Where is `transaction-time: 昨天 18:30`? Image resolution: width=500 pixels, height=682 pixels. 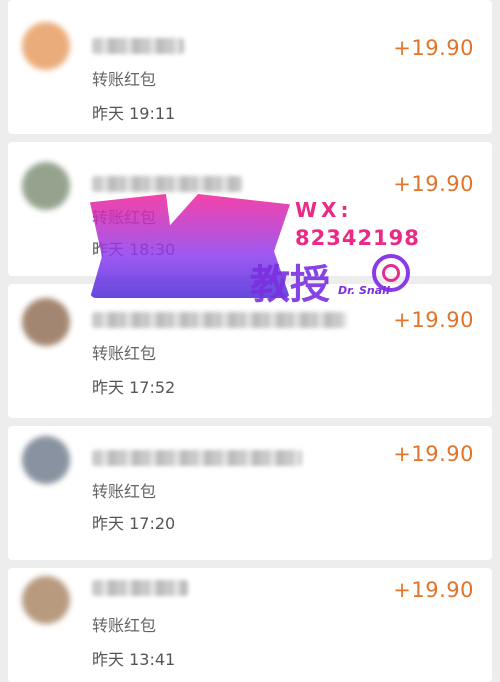
transaction-time: 昨天 18:30 is located at coordinates (134, 249).